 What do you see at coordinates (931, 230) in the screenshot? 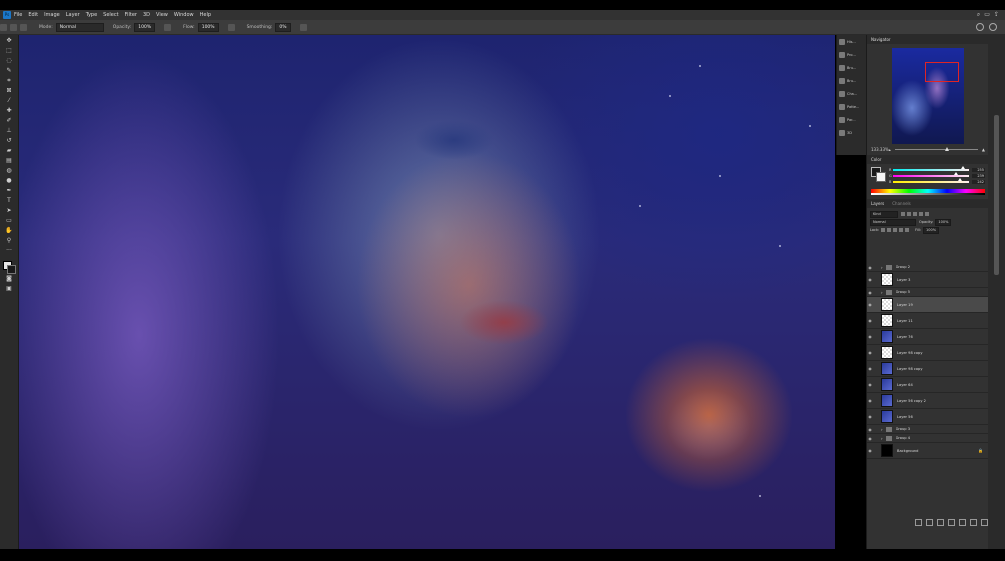
I see `fill-field: 100%` at bounding box center [931, 230].